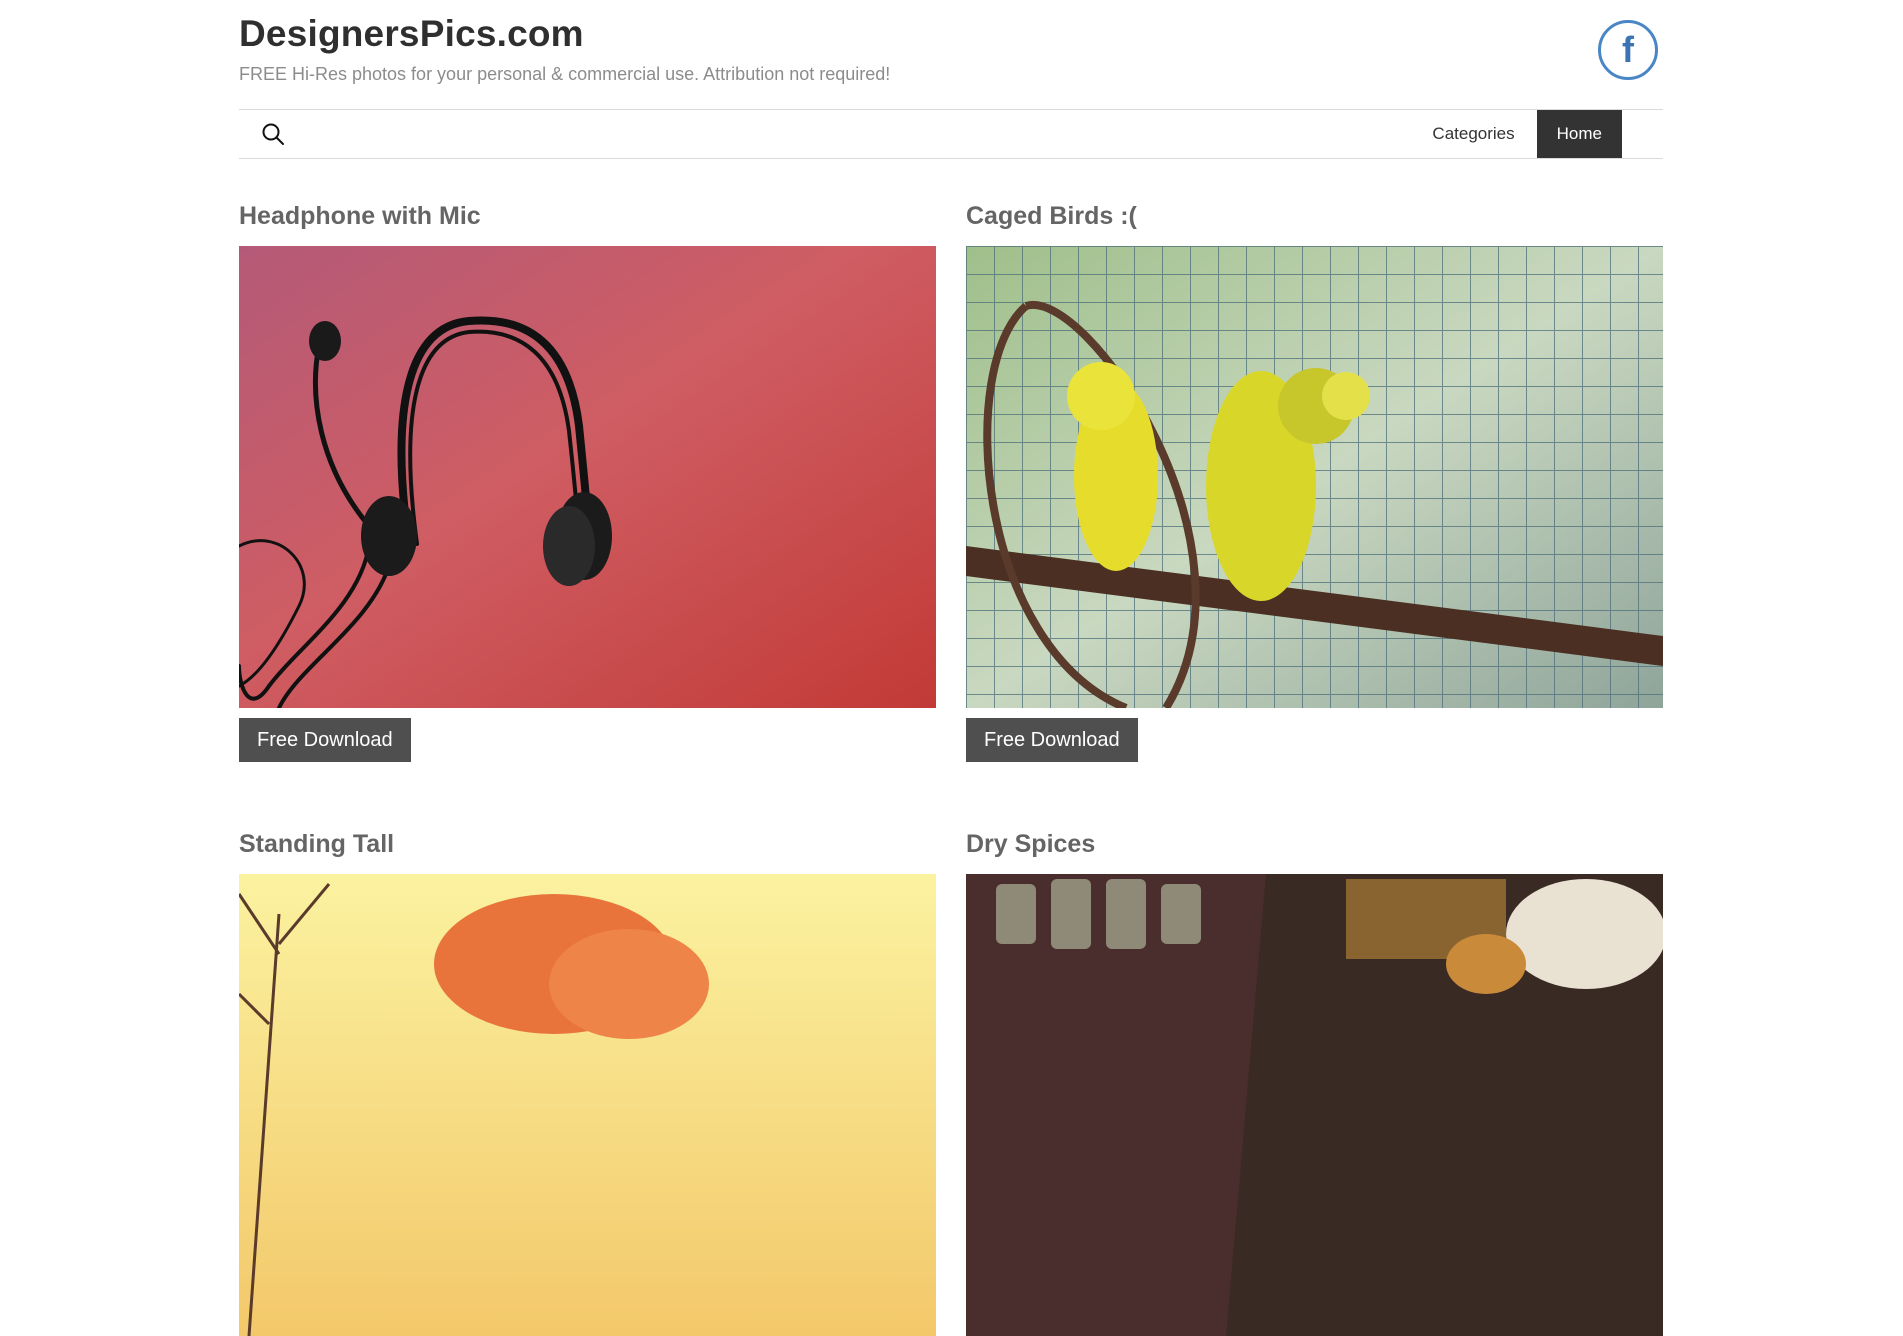 The height and width of the screenshot is (1336, 1903). What do you see at coordinates (1473, 134) in the screenshot?
I see `nav-item-categories: Categories` at bounding box center [1473, 134].